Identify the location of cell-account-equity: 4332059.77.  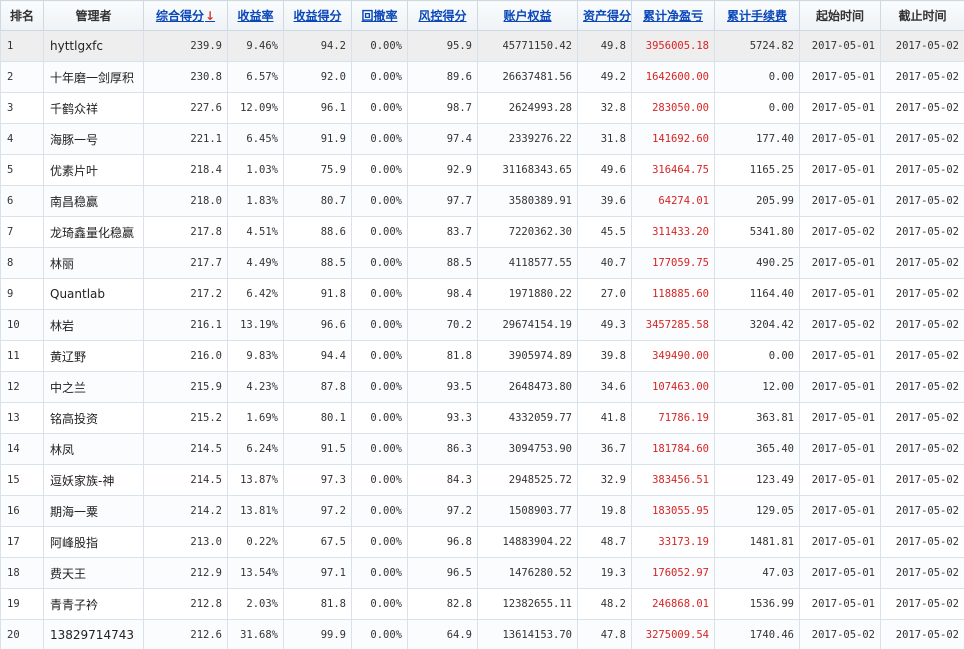
(527, 418).